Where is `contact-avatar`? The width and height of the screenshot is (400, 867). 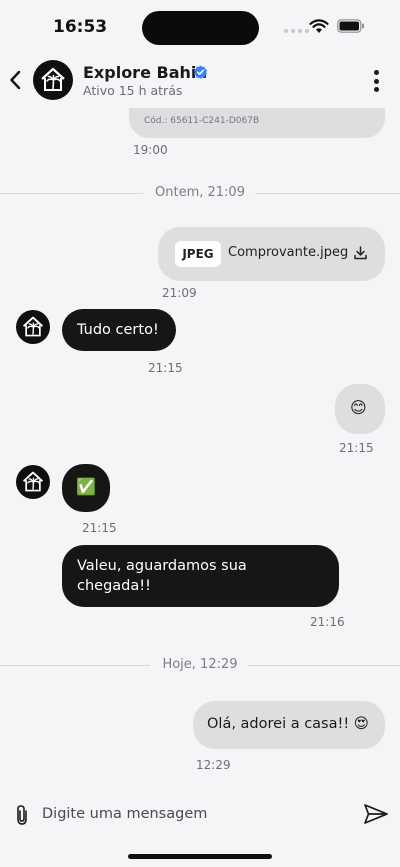
contact-avatar is located at coordinates (53, 80).